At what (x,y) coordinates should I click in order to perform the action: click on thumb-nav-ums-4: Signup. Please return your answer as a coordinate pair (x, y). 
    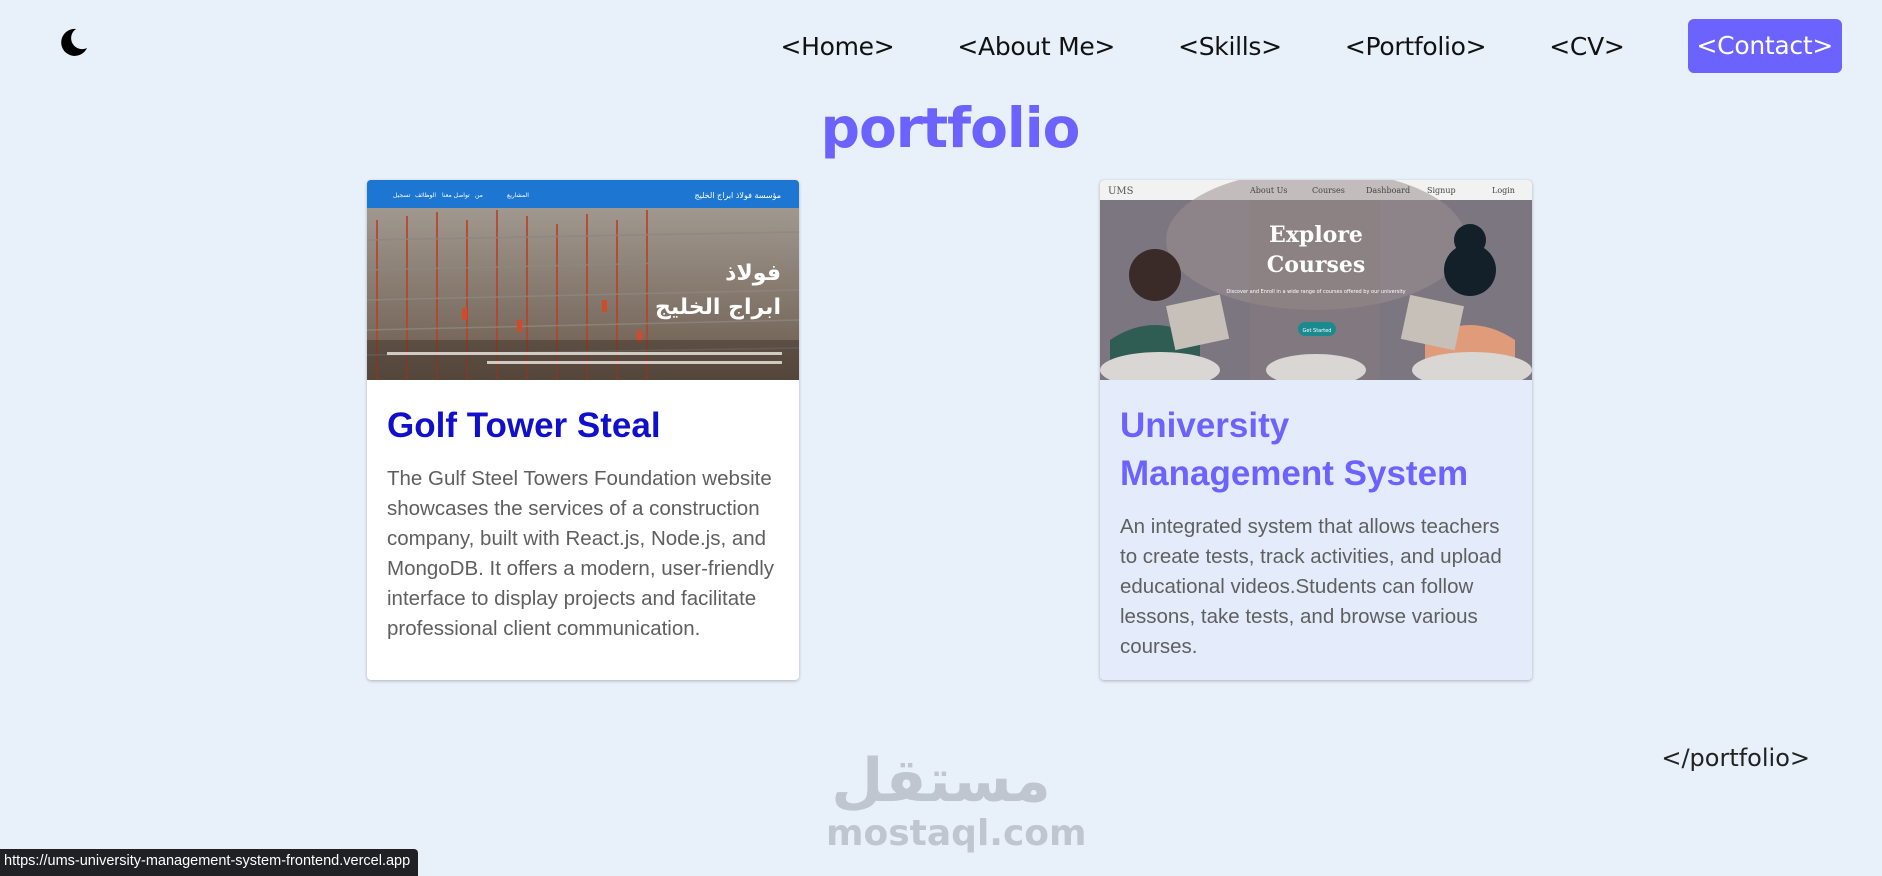
    Looking at the image, I should click on (1441, 190).